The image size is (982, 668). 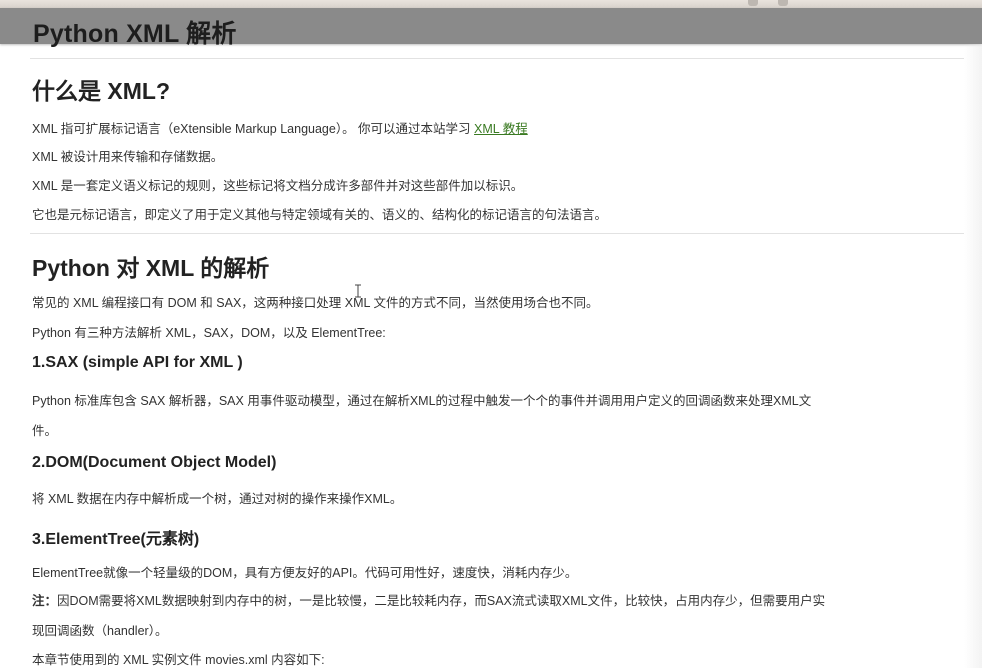 What do you see at coordinates (116, 539) in the screenshot?
I see `subheading-elementtree: 3.ElementTree(元素树)` at bounding box center [116, 539].